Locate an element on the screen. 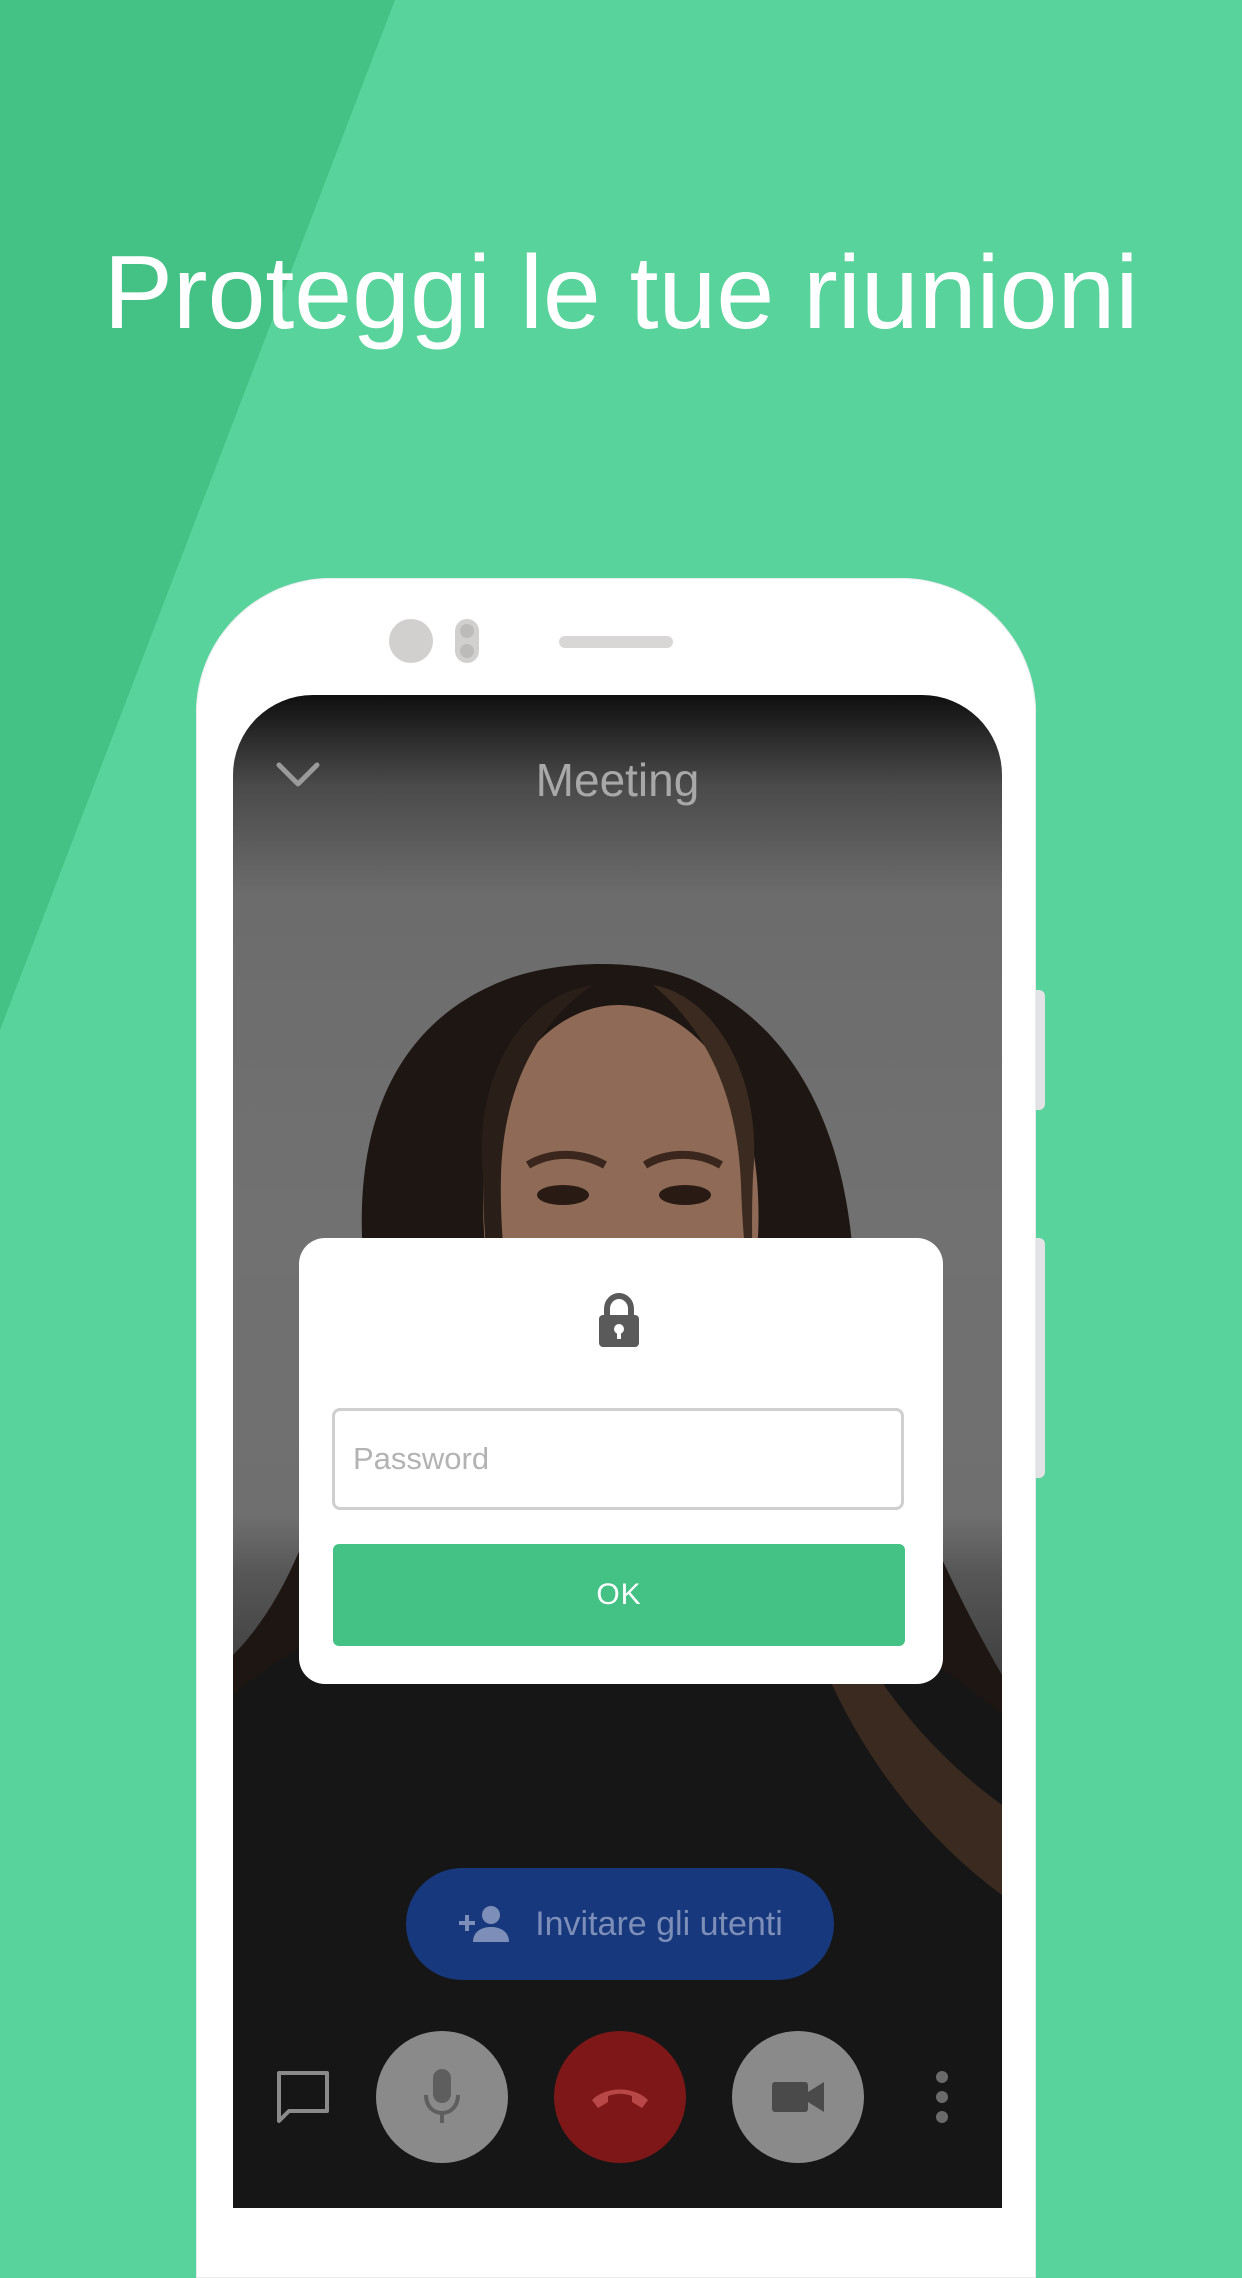 This screenshot has width=1242, height=2278. meeting-title: Meeting is located at coordinates (617, 780).